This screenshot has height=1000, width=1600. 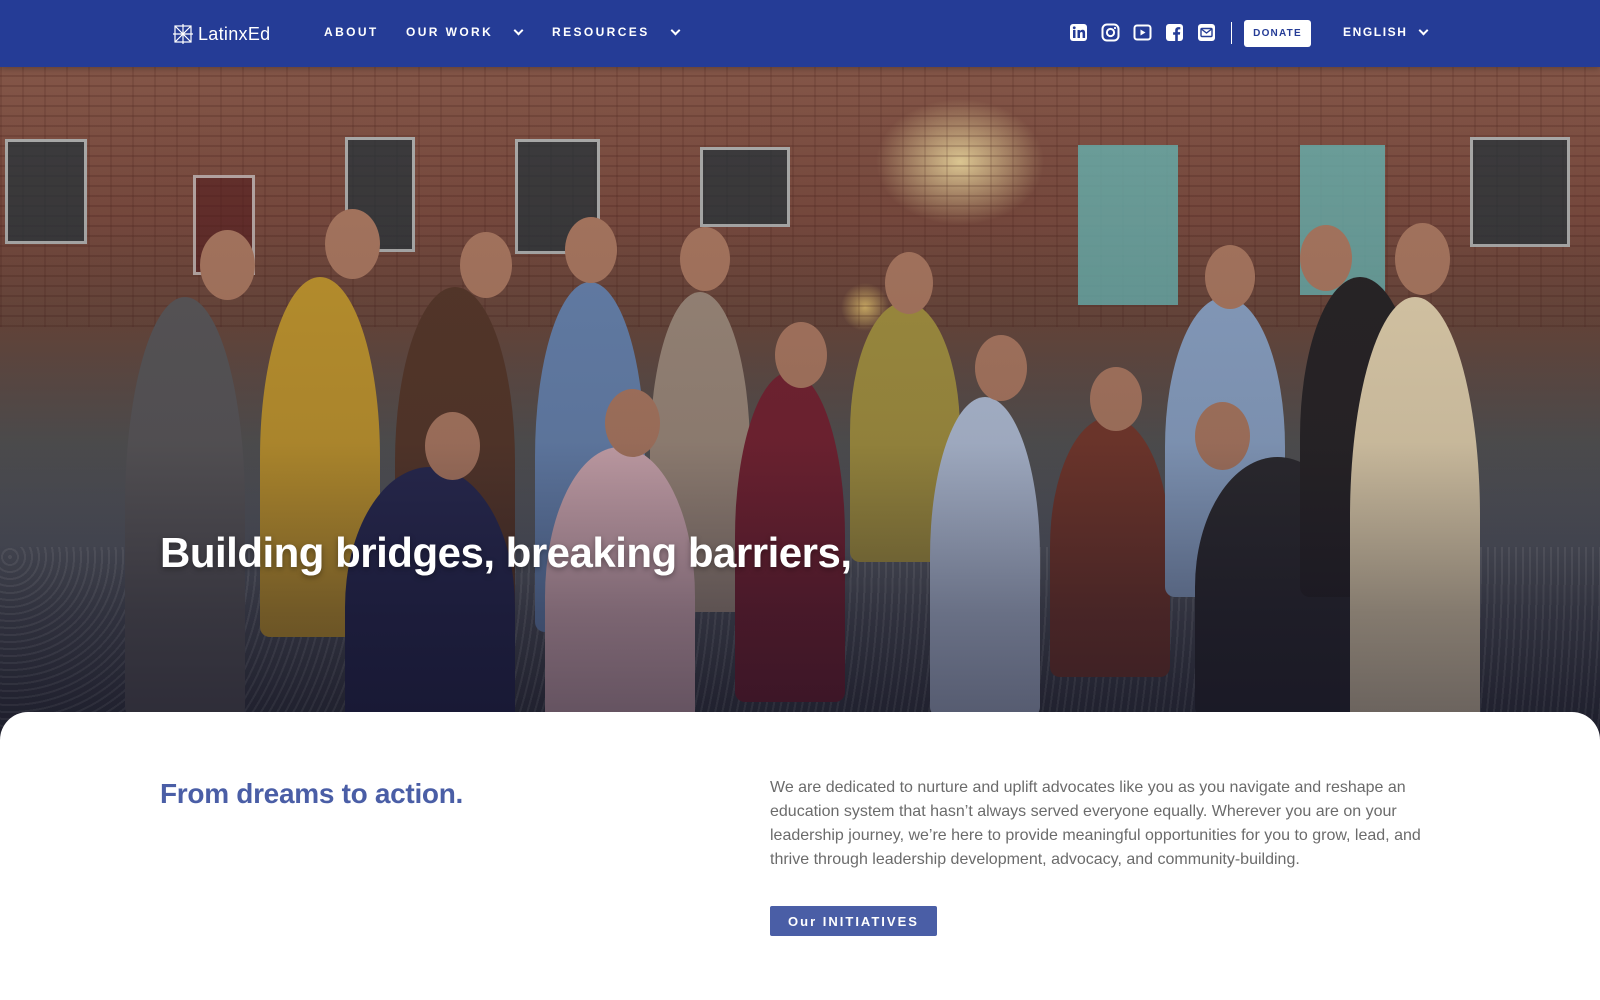 I want to click on language-selector-label: ENGLISH, so click(x=1375, y=32).